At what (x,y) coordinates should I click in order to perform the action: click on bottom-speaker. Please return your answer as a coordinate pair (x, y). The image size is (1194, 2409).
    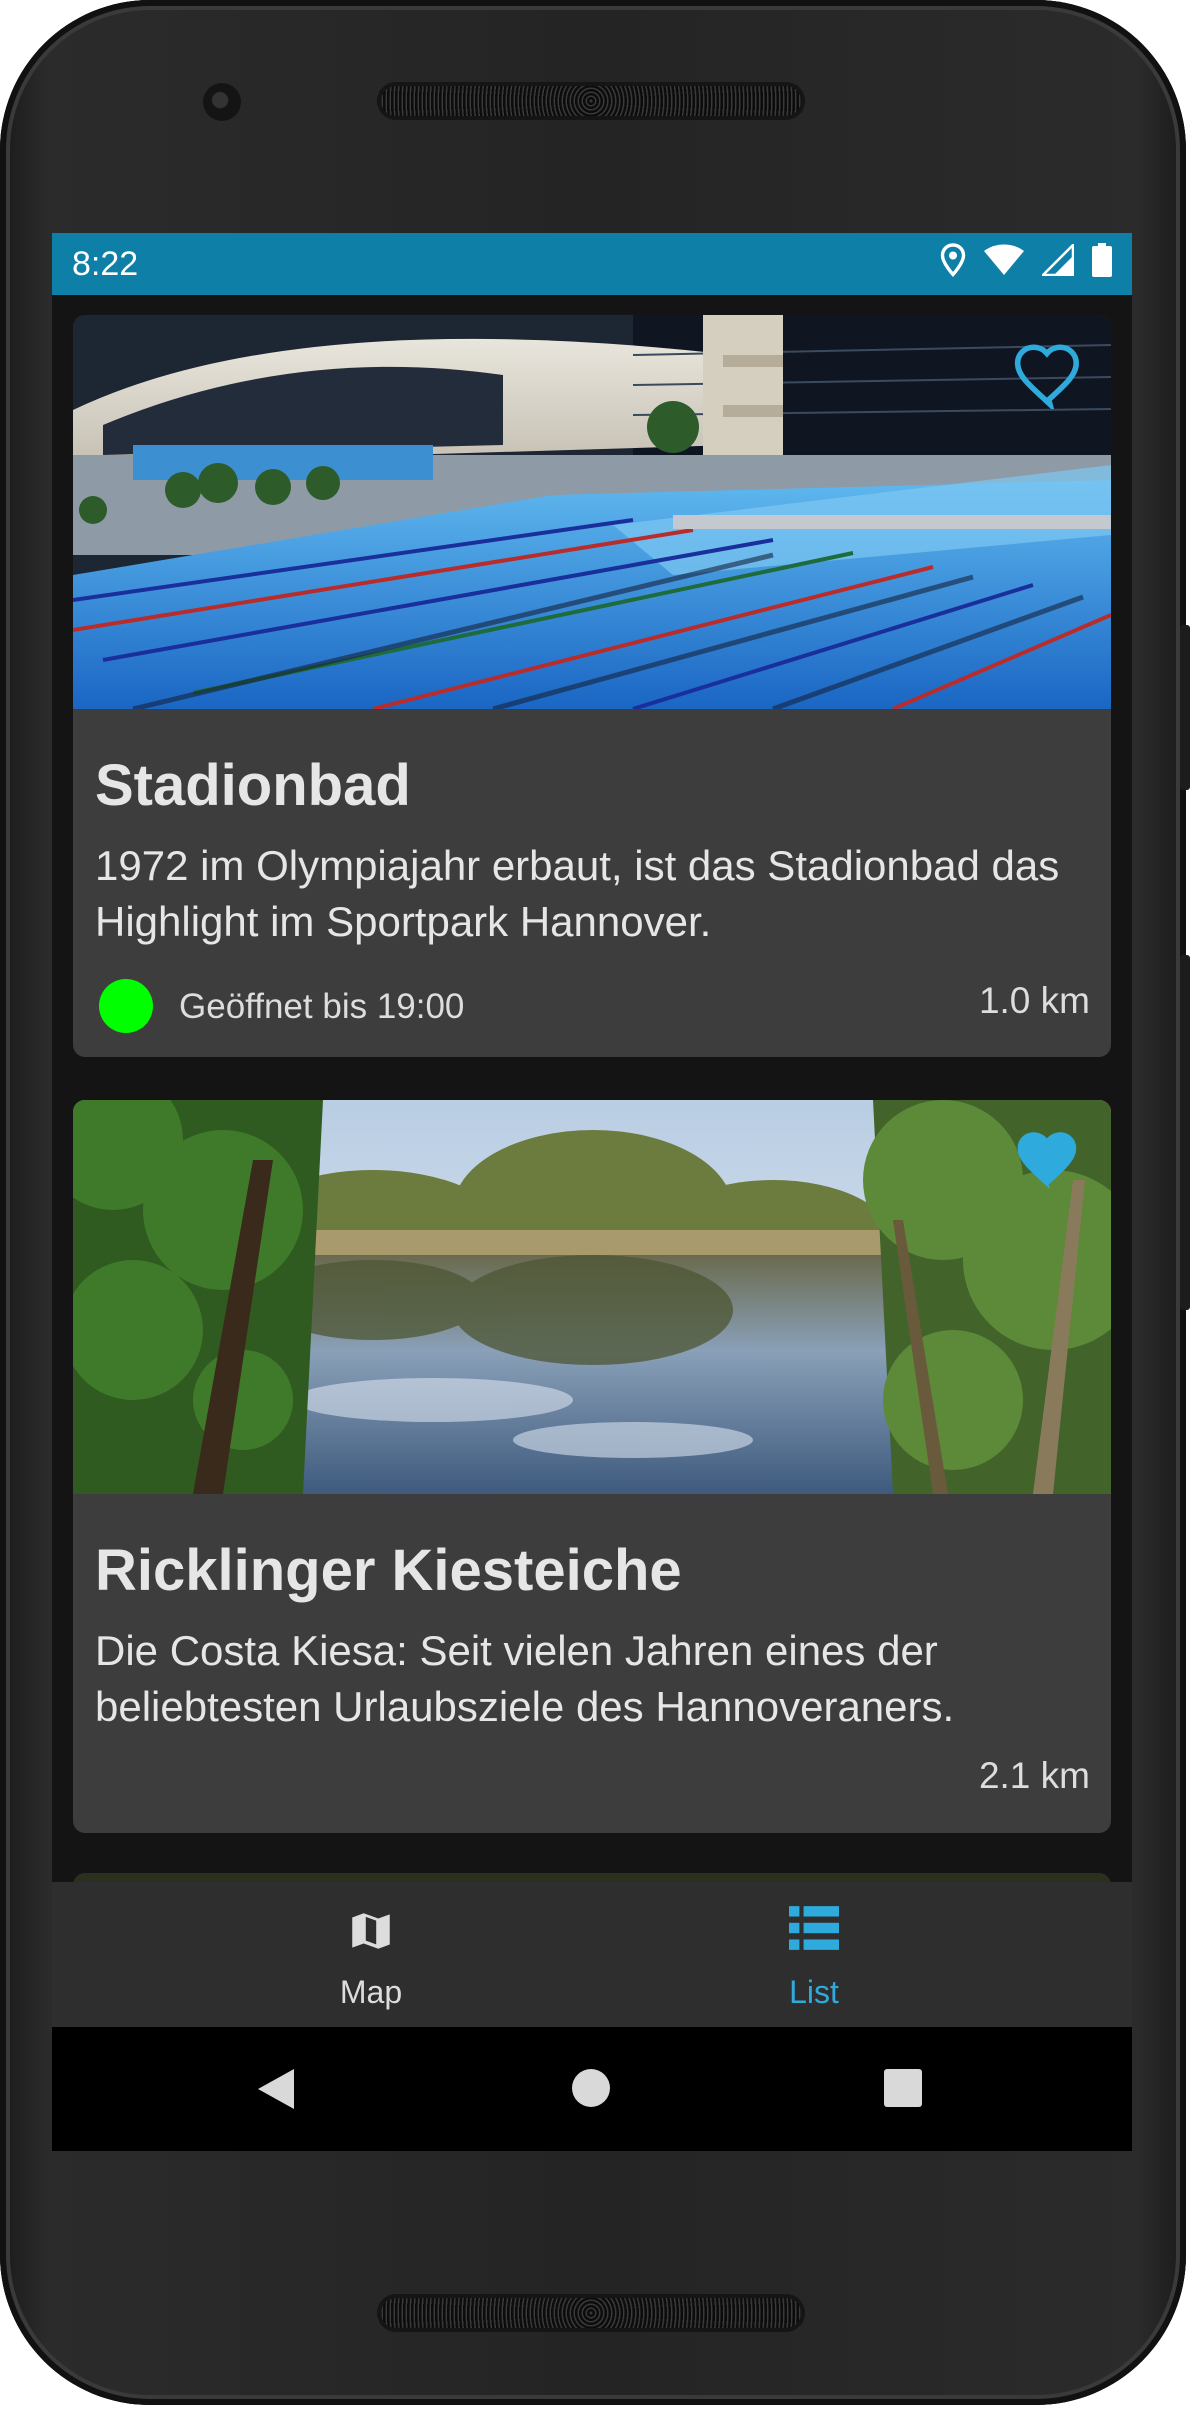
    Looking at the image, I should click on (591, 2313).